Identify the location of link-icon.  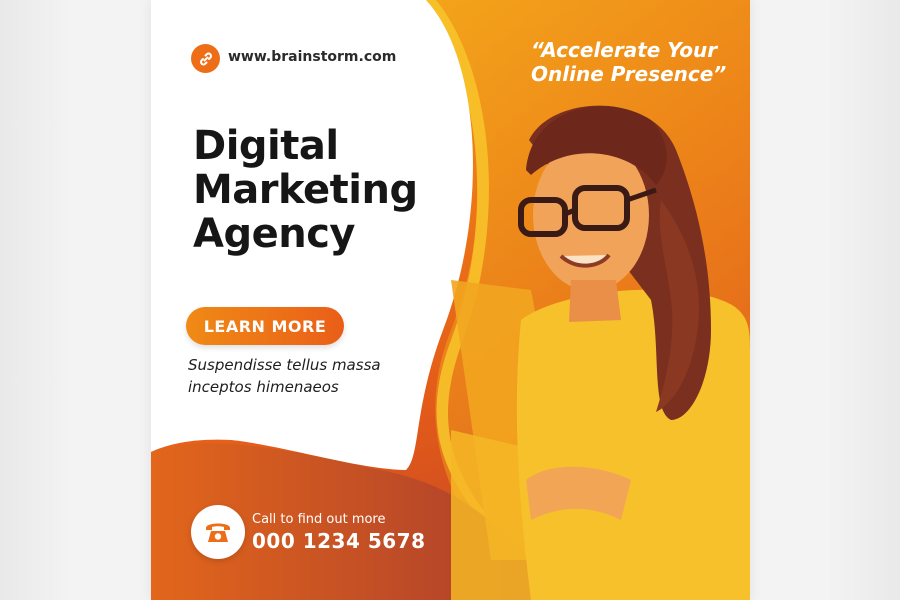
(205, 58).